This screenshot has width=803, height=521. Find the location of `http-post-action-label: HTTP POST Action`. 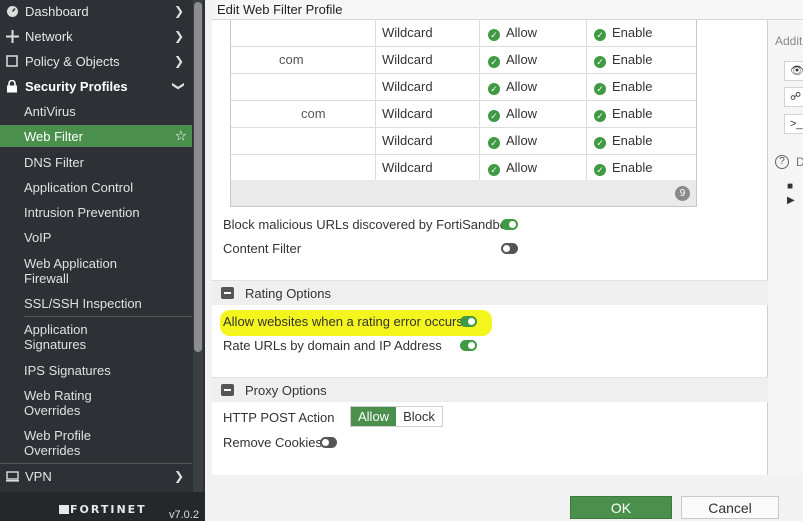

http-post-action-label: HTTP POST Action is located at coordinates (279, 417).